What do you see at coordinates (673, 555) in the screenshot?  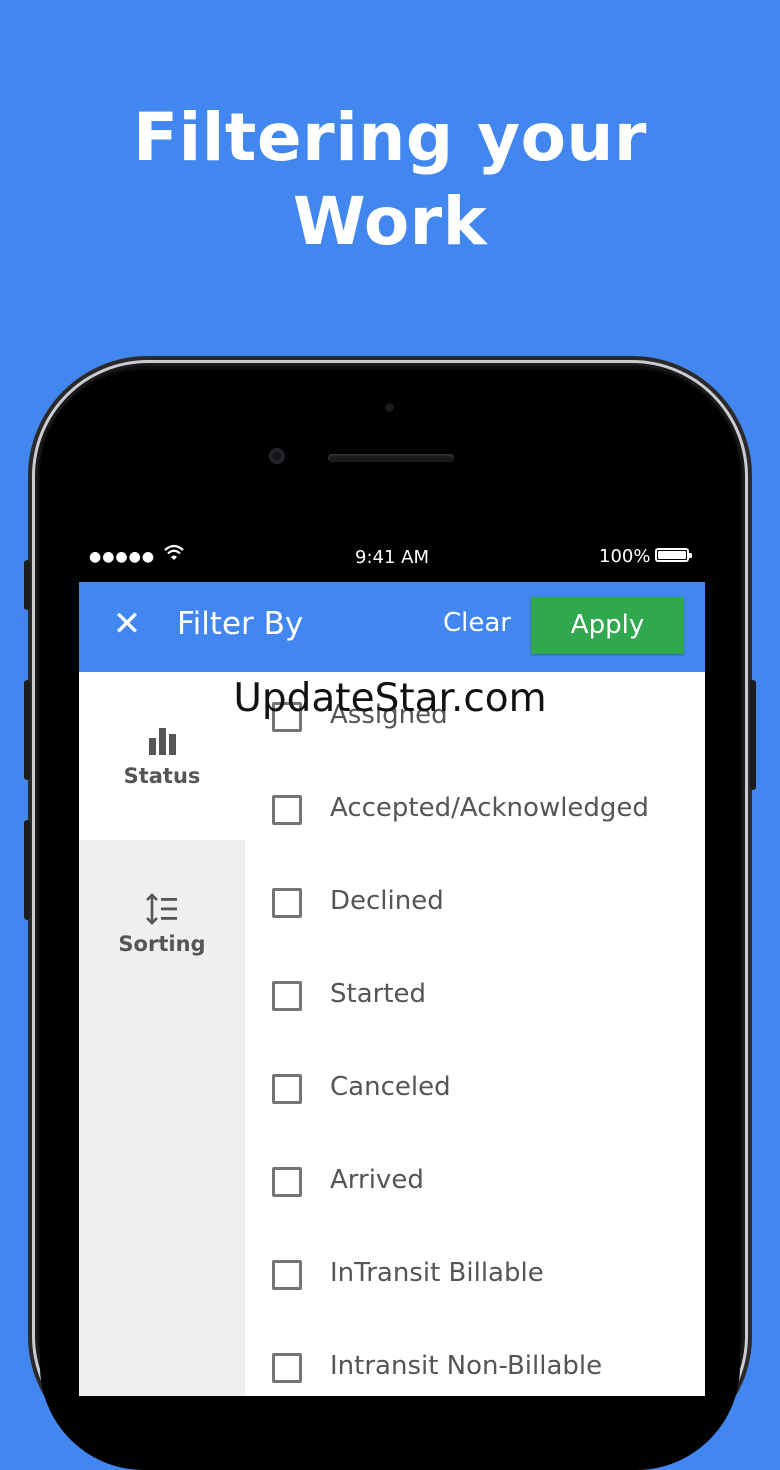 I see `battery-icon` at bounding box center [673, 555].